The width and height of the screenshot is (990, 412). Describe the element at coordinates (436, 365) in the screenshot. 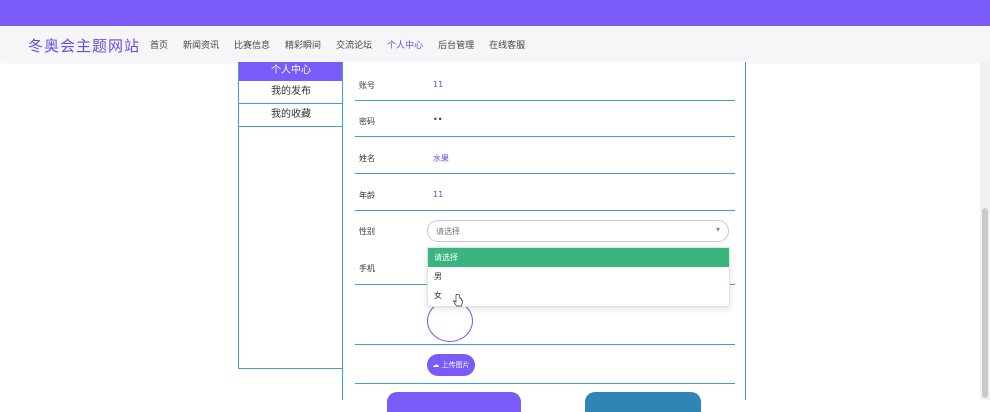

I see `cloud-upload-icon: ☁` at that location.